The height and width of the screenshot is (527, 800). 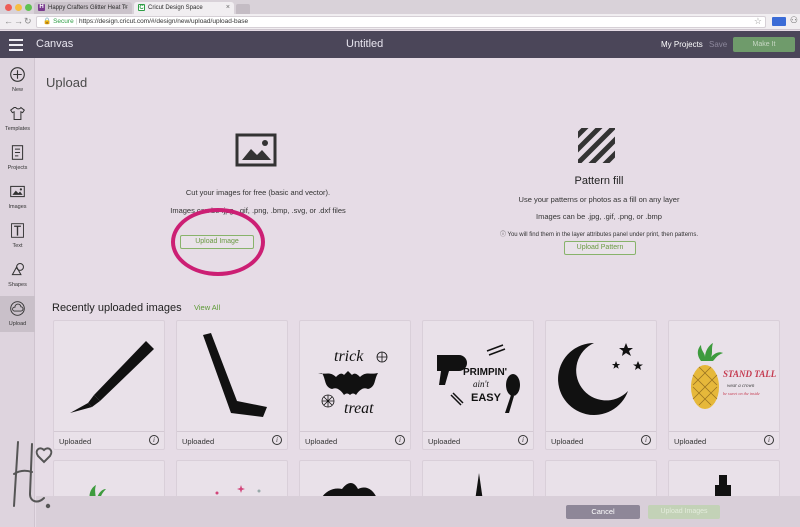 What do you see at coordinates (18, 21) in the screenshot?
I see `forward-arrow-icon: →` at bounding box center [18, 21].